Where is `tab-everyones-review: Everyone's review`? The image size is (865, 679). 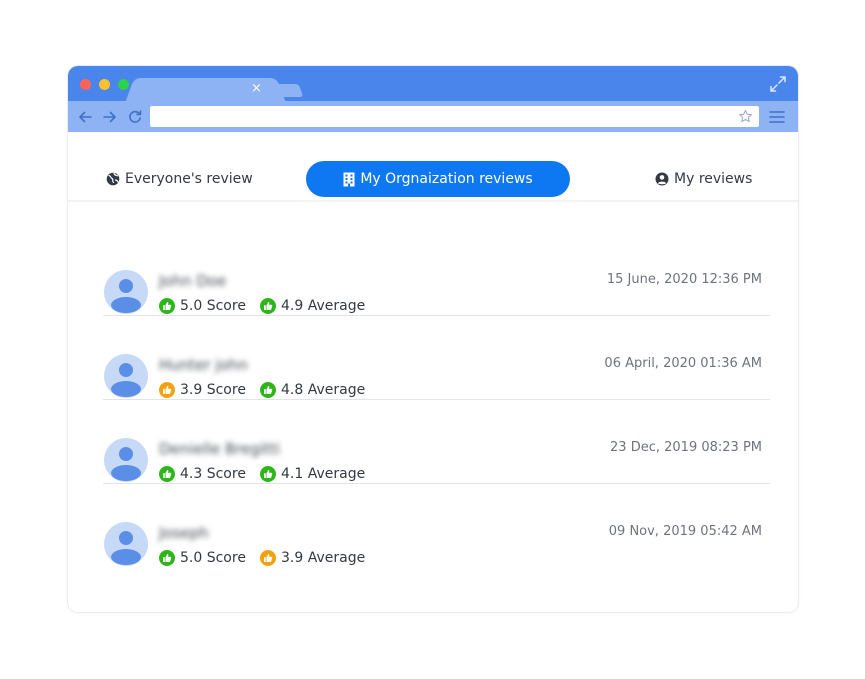 tab-everyones-review: Everyone's review is located at coordinates (179, 179).